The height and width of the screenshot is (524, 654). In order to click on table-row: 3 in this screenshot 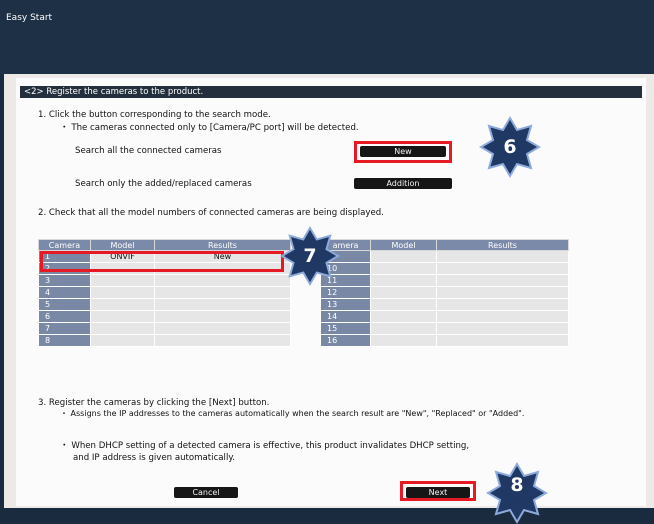, I will do `click(164, 280)`.